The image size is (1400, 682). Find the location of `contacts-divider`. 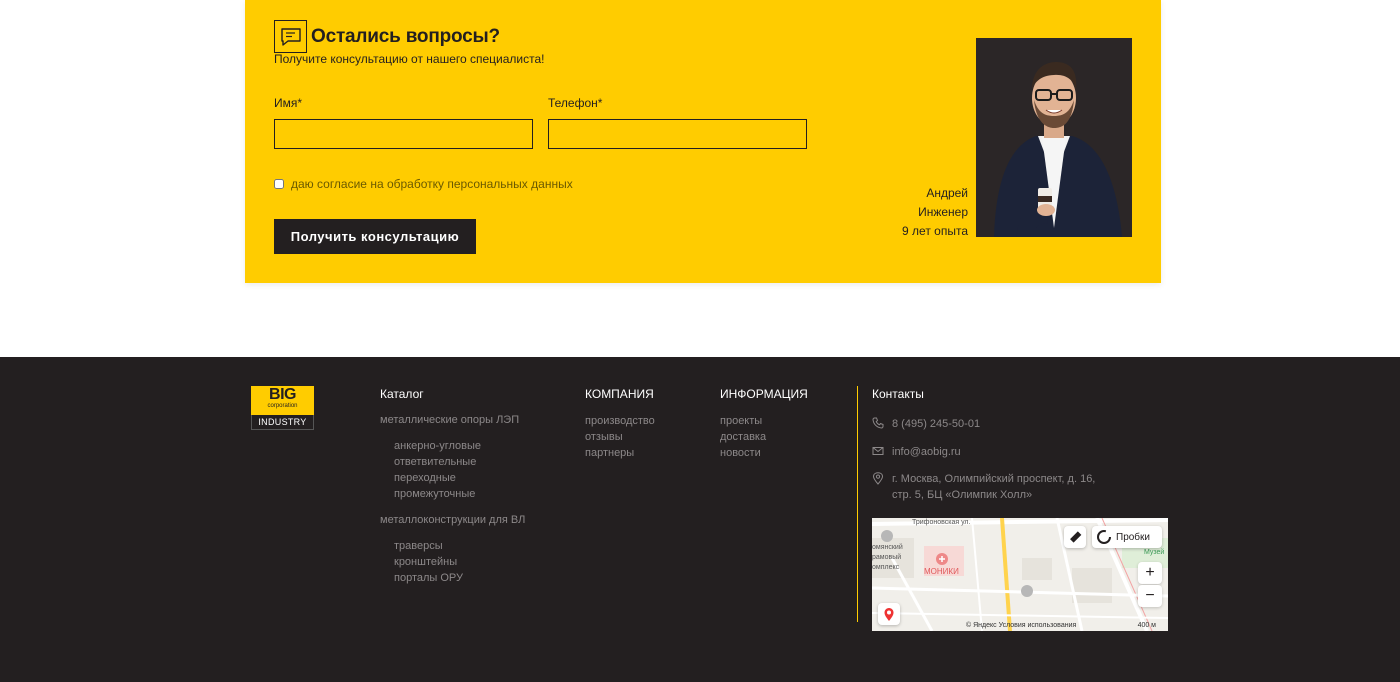

contacts-divider is located at coordinates (857, 504).